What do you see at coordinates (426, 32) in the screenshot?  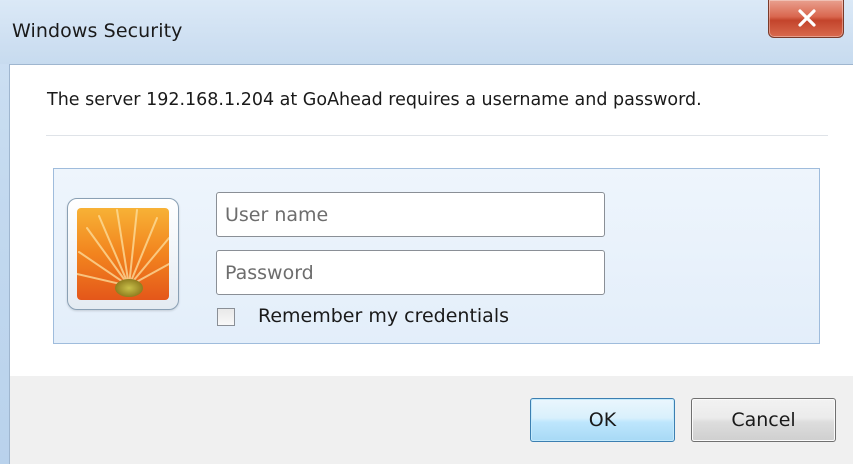 I see `title-bar: Windows Security` at bounding box center [426, 32].